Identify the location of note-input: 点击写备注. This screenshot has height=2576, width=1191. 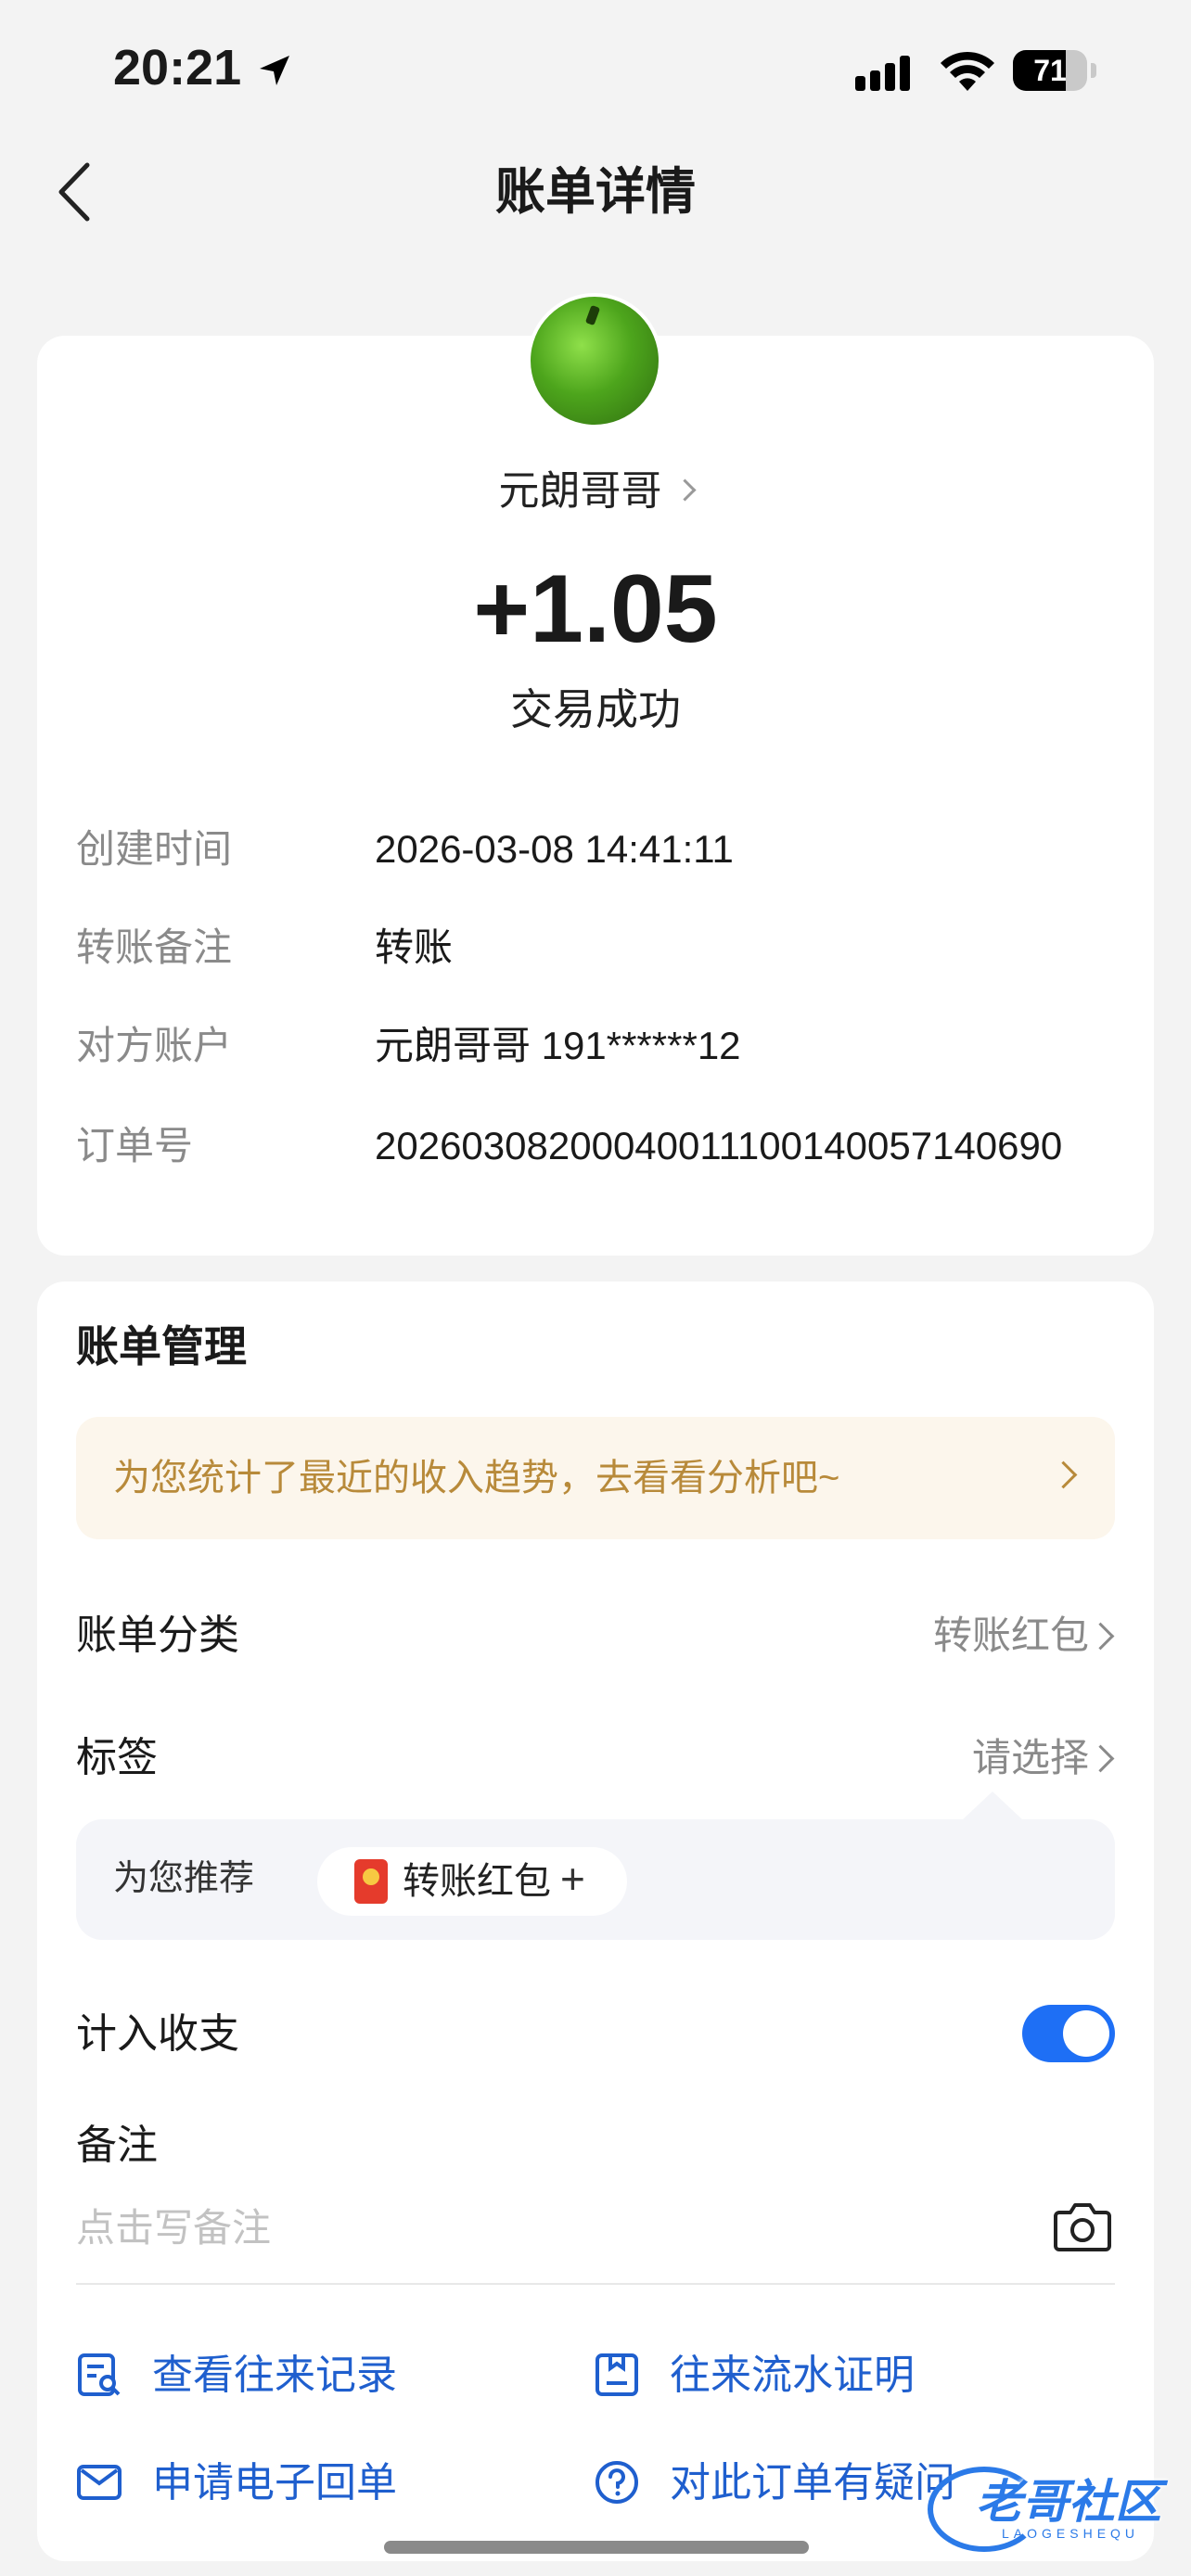
(173, 2228).